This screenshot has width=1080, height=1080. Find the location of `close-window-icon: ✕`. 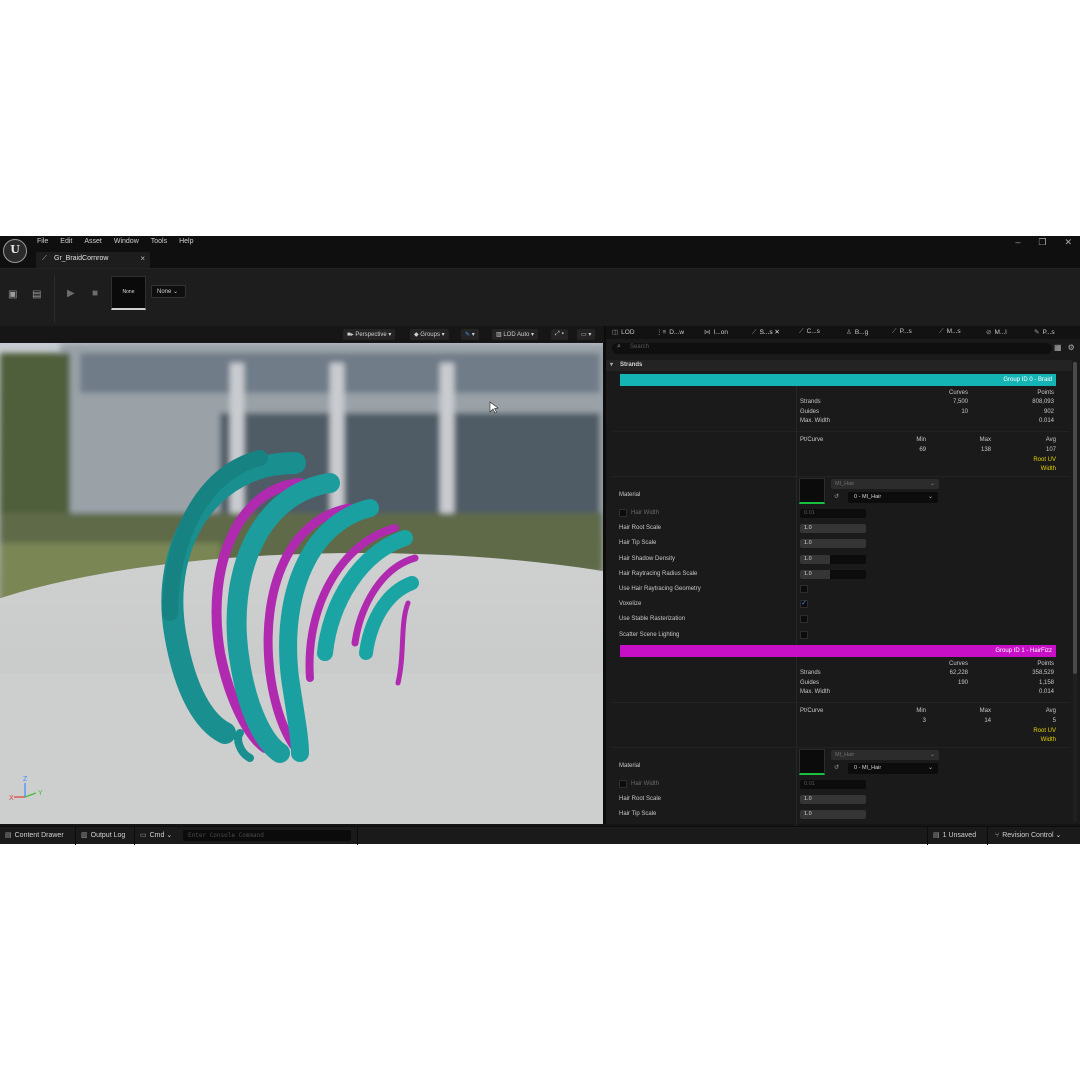

close-window-icon: ✕ is located at coordinates (1068, 242).